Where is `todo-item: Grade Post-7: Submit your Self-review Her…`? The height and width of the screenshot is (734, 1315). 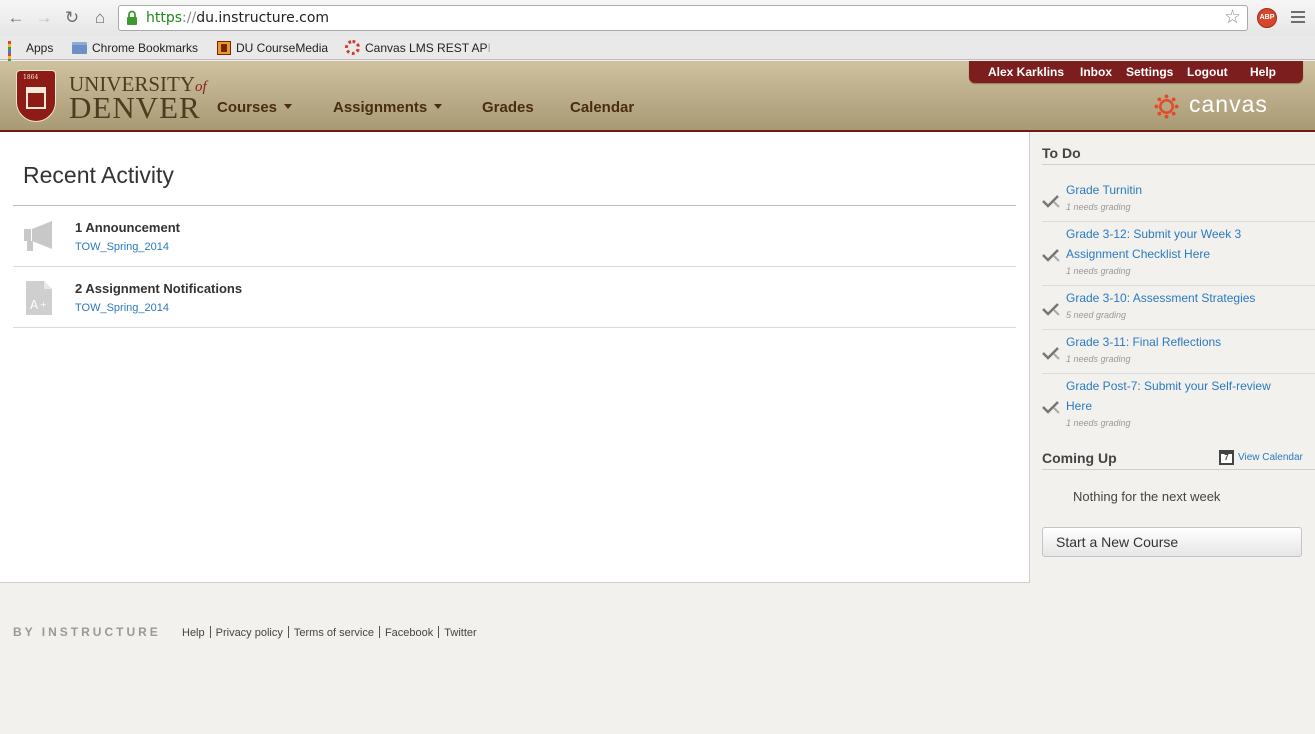 todo-item: Grade Post-7: Submit your Self-review Her… is located at coordinates (1178, 406).